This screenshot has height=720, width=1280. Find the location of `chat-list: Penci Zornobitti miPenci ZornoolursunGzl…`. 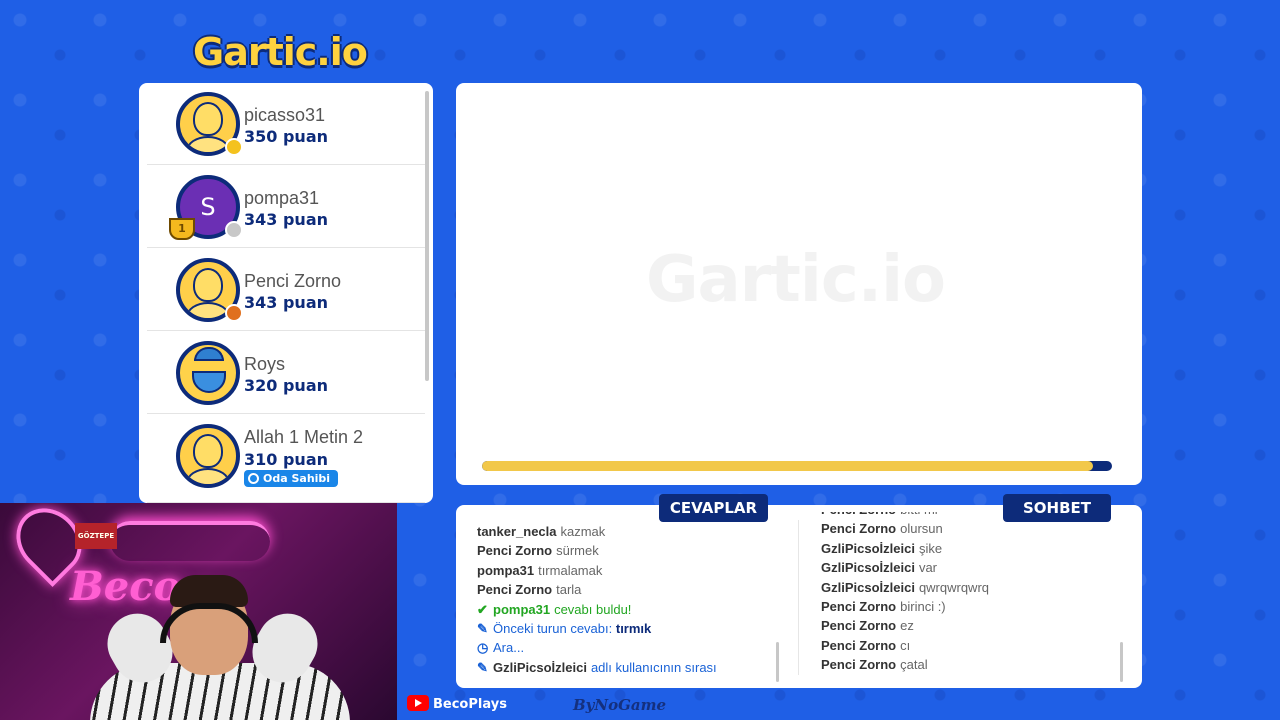

chat-list: Penci Zornobitti miPenci ZornoolursunGzl… is located at coordinates (966, 599).